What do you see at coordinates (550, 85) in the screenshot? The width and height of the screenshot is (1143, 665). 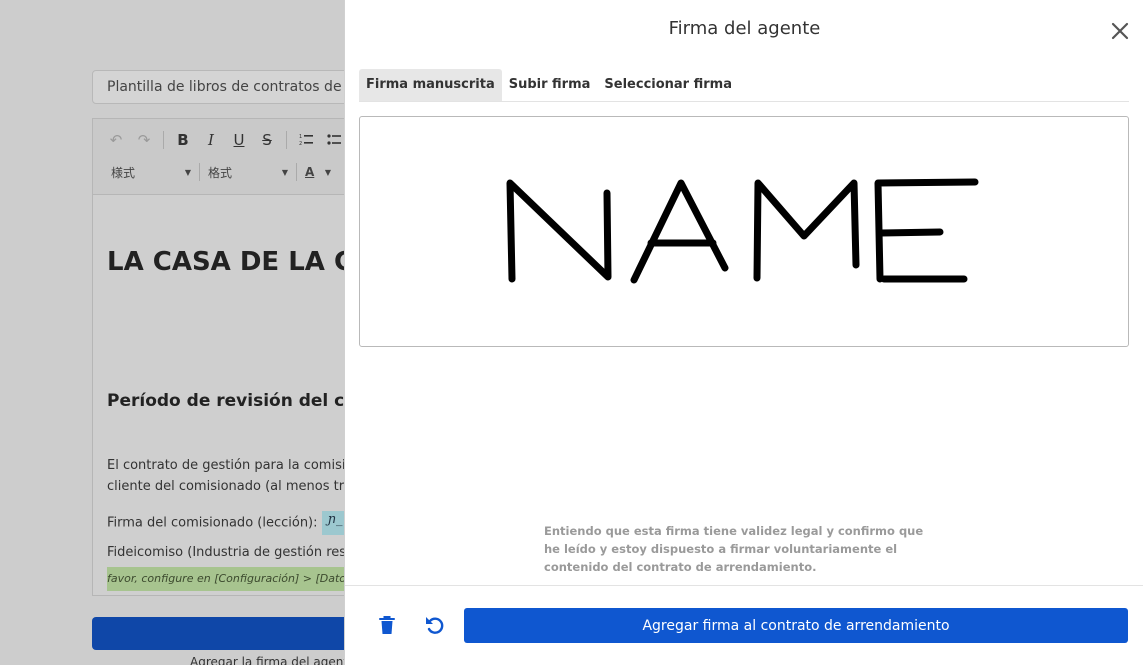 I see `tab-upload-signature: Subir firma` at bounding box center [550, 85].